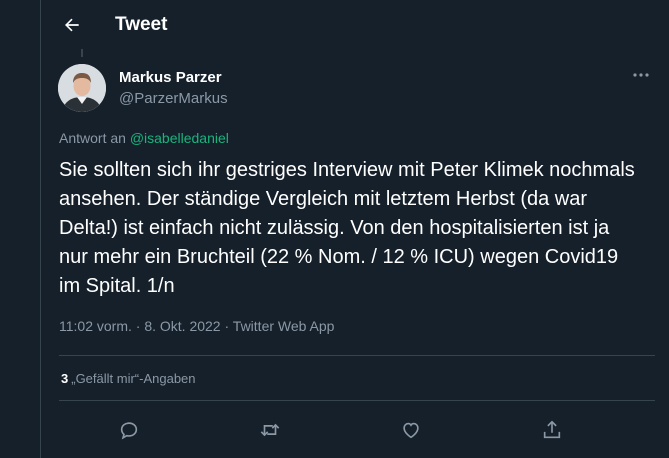 The width and height of the screenshot is (669, 458). What do you see at coordinates (170, 77) in the screenshot?
I see `author-name: Markus Parzer` at bounding box center [170, 77].